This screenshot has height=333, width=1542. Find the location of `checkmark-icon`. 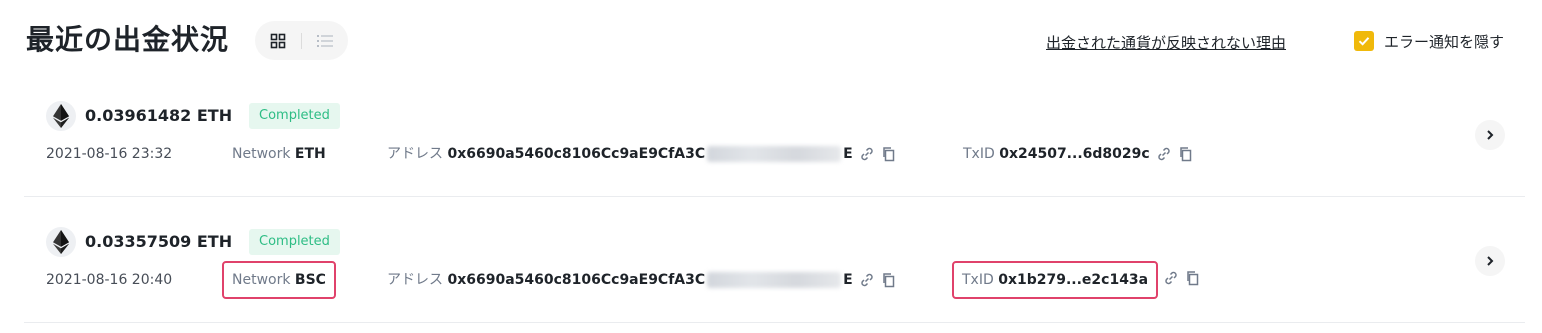

checkmark-icon is located at coordinates (1364, 41).